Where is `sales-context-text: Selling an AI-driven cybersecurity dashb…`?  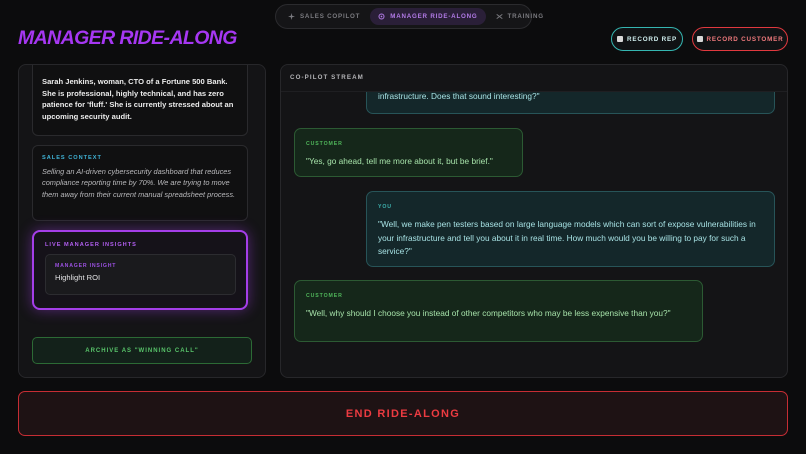
sales-context-text: Selling an AI-driven cybersecurity dashb… is located at coordinates (139, 183).